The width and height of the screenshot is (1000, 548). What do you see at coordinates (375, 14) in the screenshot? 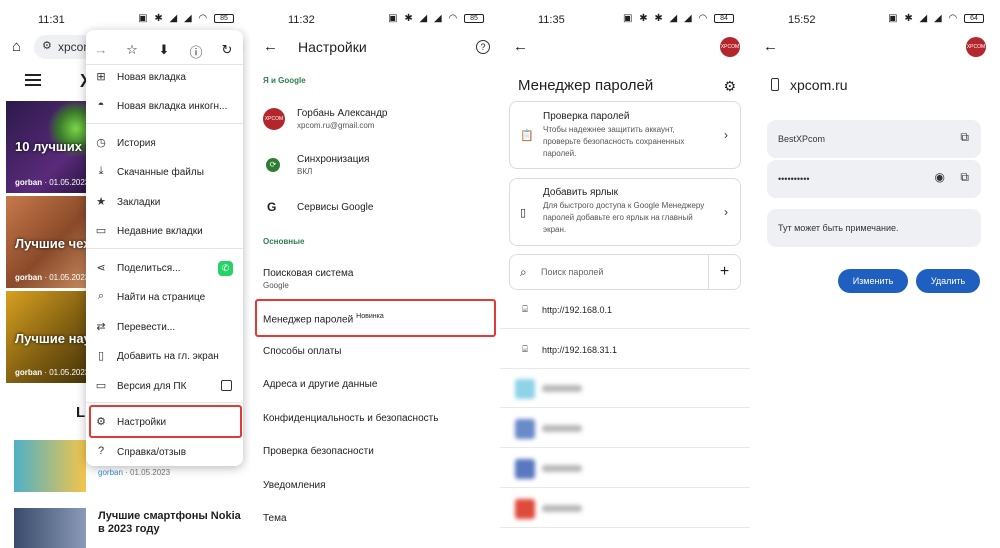
I see `status-bar: 11:32 ▣ ✱ ◢ ◢ ◠ 85` at bounding box center [375, 14].